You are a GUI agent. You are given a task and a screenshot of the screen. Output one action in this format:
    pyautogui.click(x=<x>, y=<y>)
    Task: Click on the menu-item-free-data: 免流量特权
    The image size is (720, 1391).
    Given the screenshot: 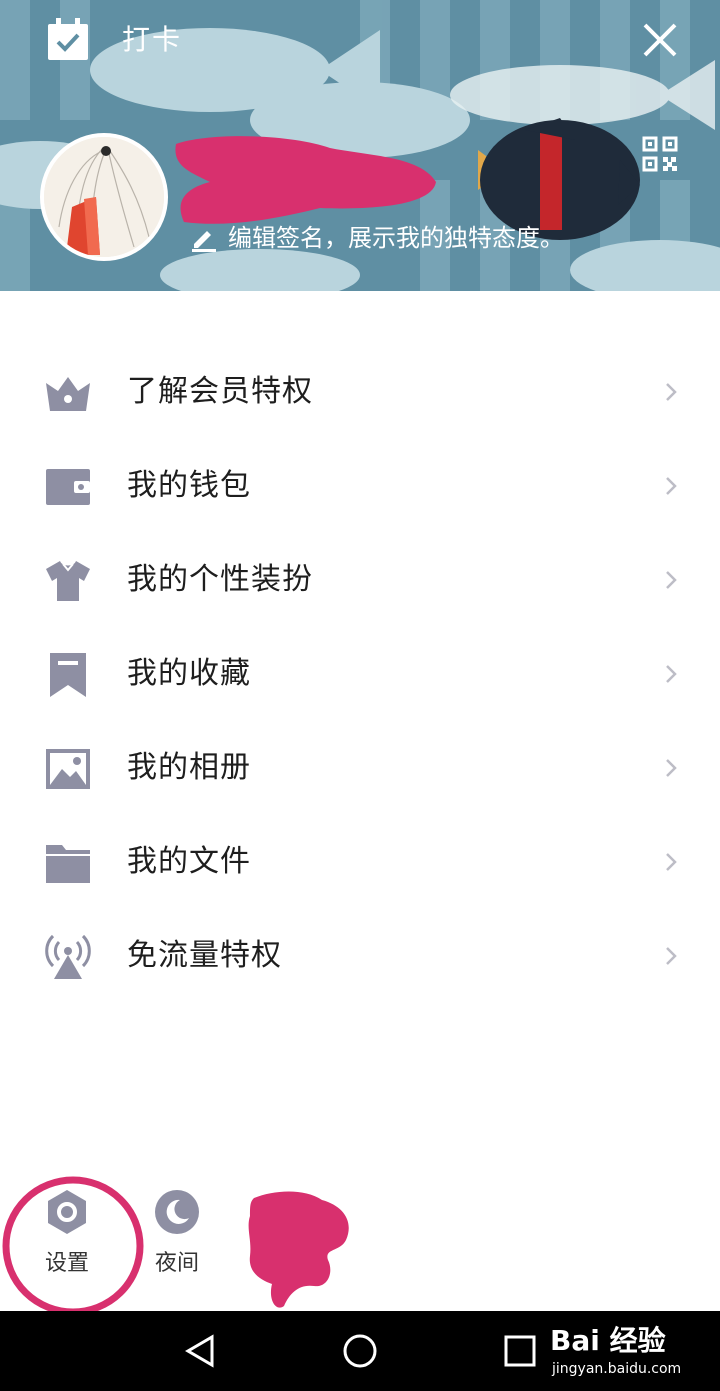 What is the action you would take?
    pyautogui.click(x=360, y=956)
    